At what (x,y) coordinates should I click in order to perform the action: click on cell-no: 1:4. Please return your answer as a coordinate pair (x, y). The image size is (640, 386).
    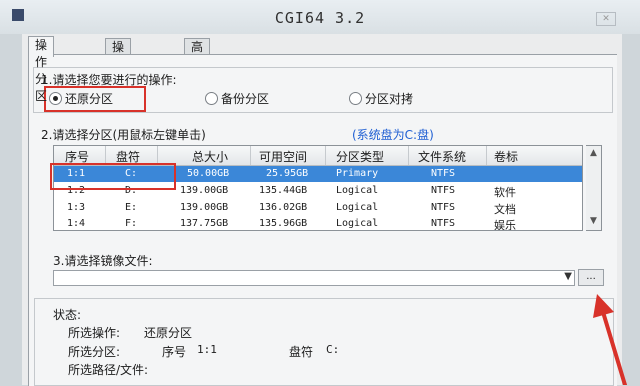
    Looking at the image, I should click on (76, 223).